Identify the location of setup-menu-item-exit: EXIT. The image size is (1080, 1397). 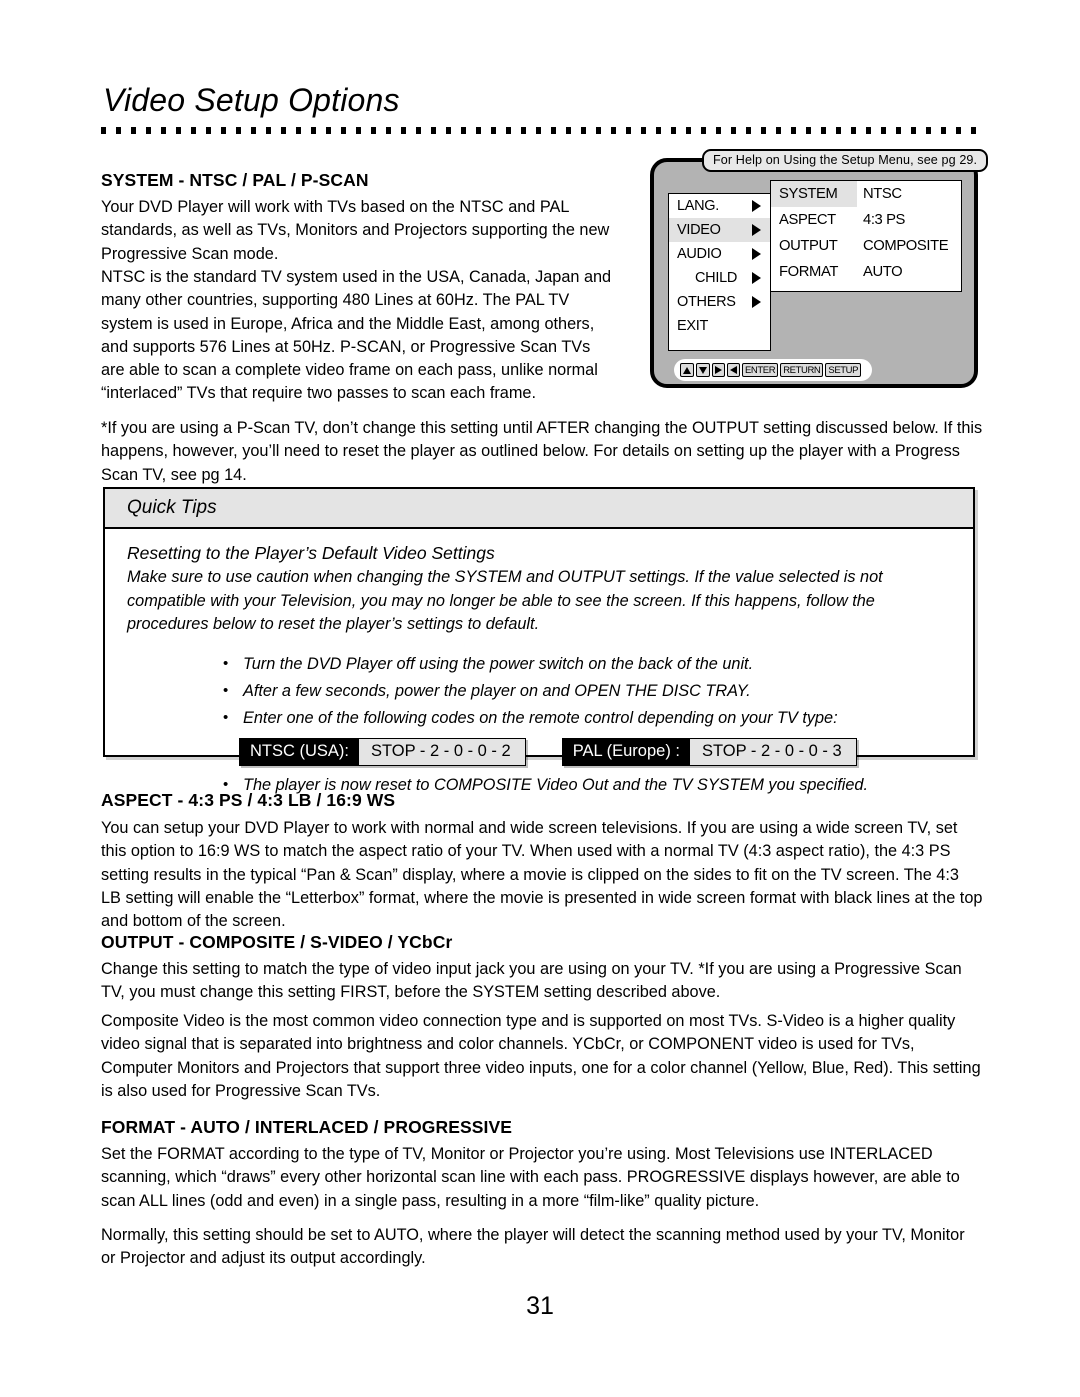
(719, 326).